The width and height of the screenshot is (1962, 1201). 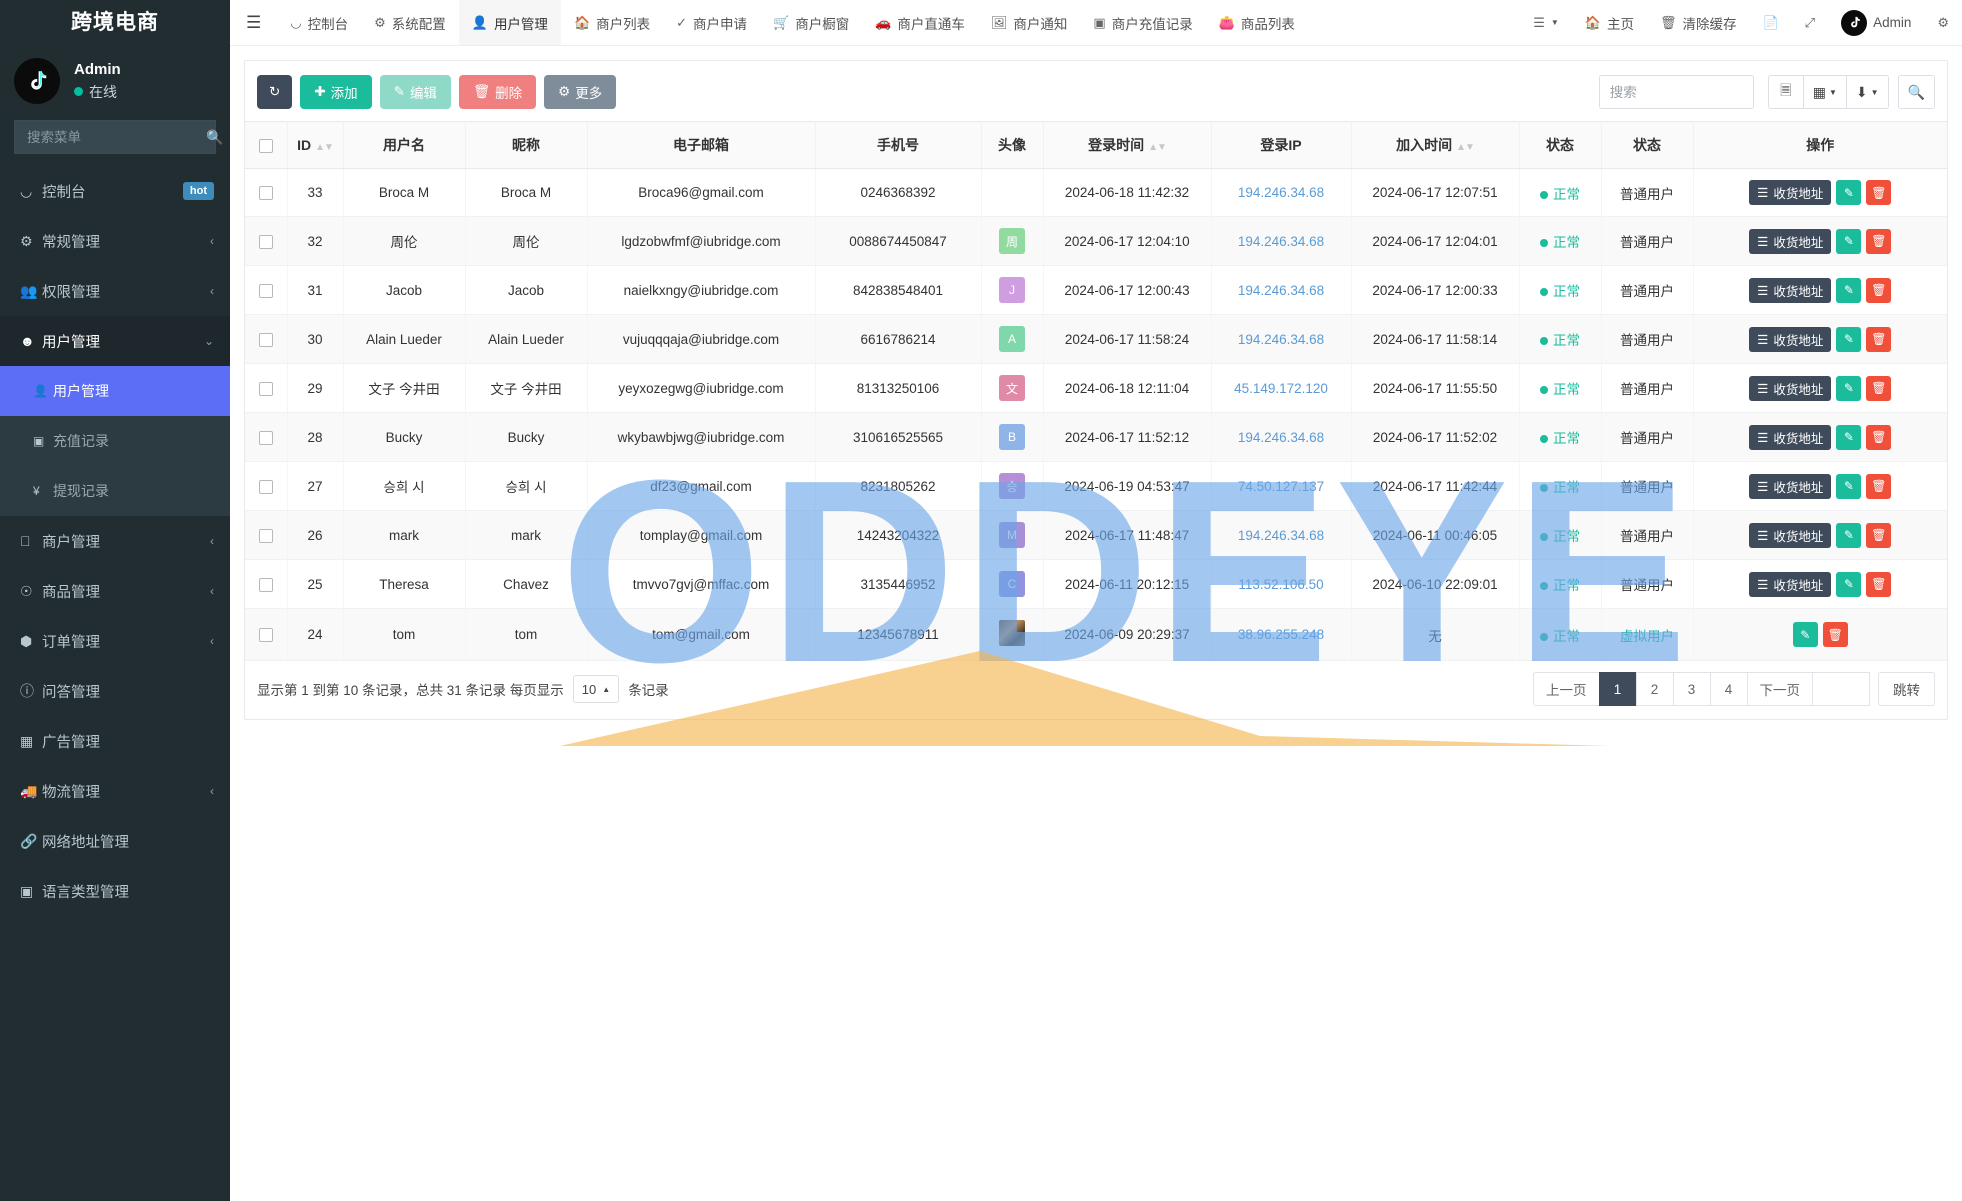 I want to click on sidebar-item-product: ☉ 商品管理 ‹, so click(x=115, y=591).